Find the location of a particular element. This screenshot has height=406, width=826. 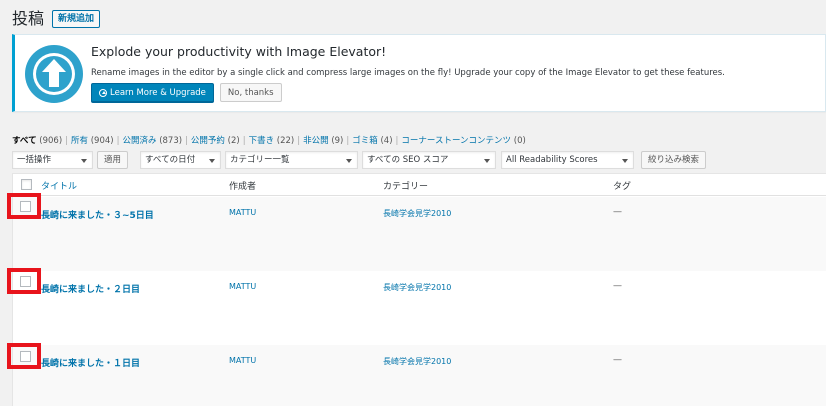

column-categories: カテゴリー is located at coordinates (406, 187).